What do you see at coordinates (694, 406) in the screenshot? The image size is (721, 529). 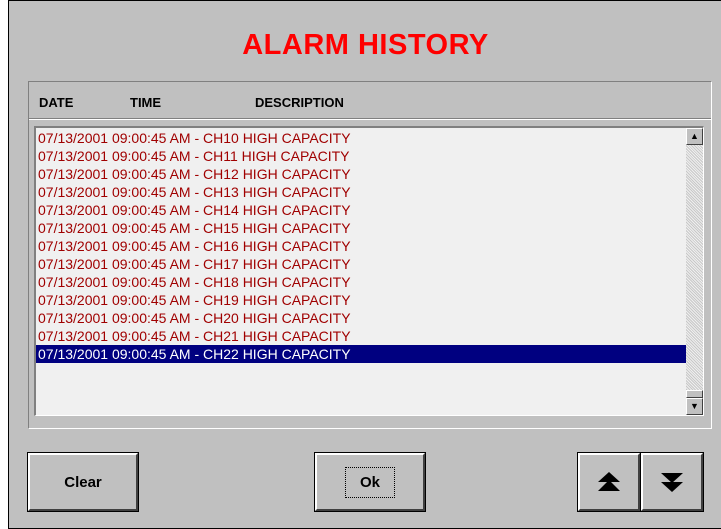 I see `scroll-down-arrow-icon: ▼` at bounding box center [694, 406].